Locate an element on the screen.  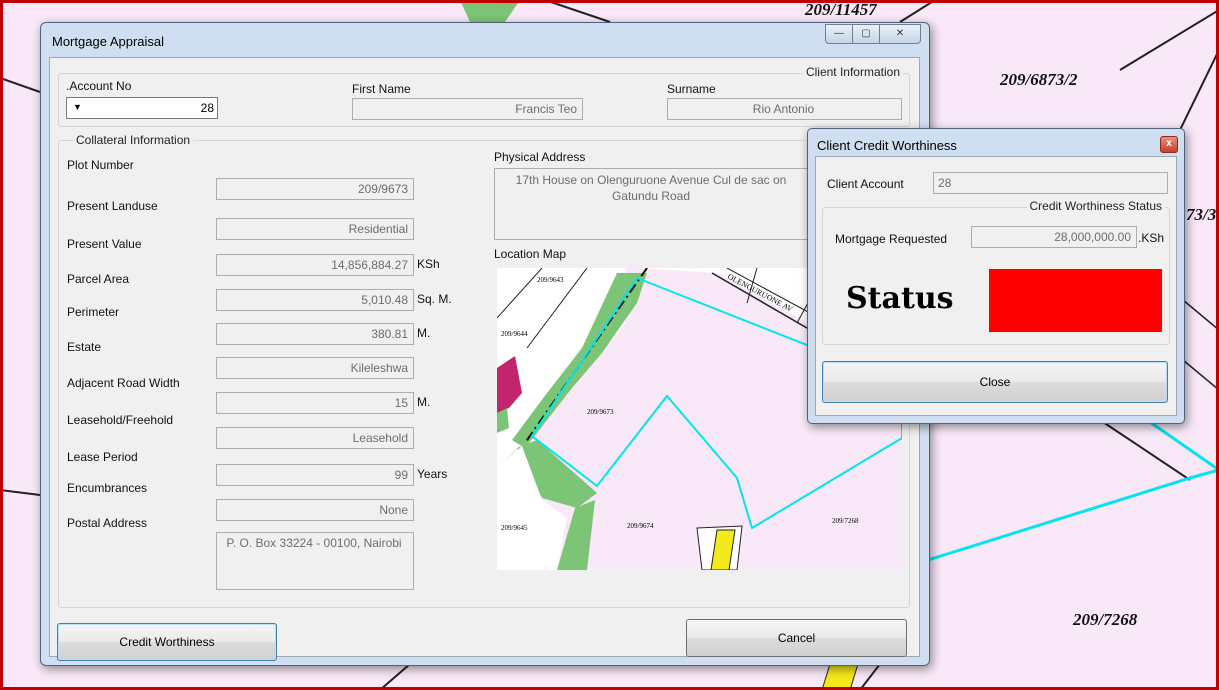
first-name-label: First Name is located at coordinates (381, 89).